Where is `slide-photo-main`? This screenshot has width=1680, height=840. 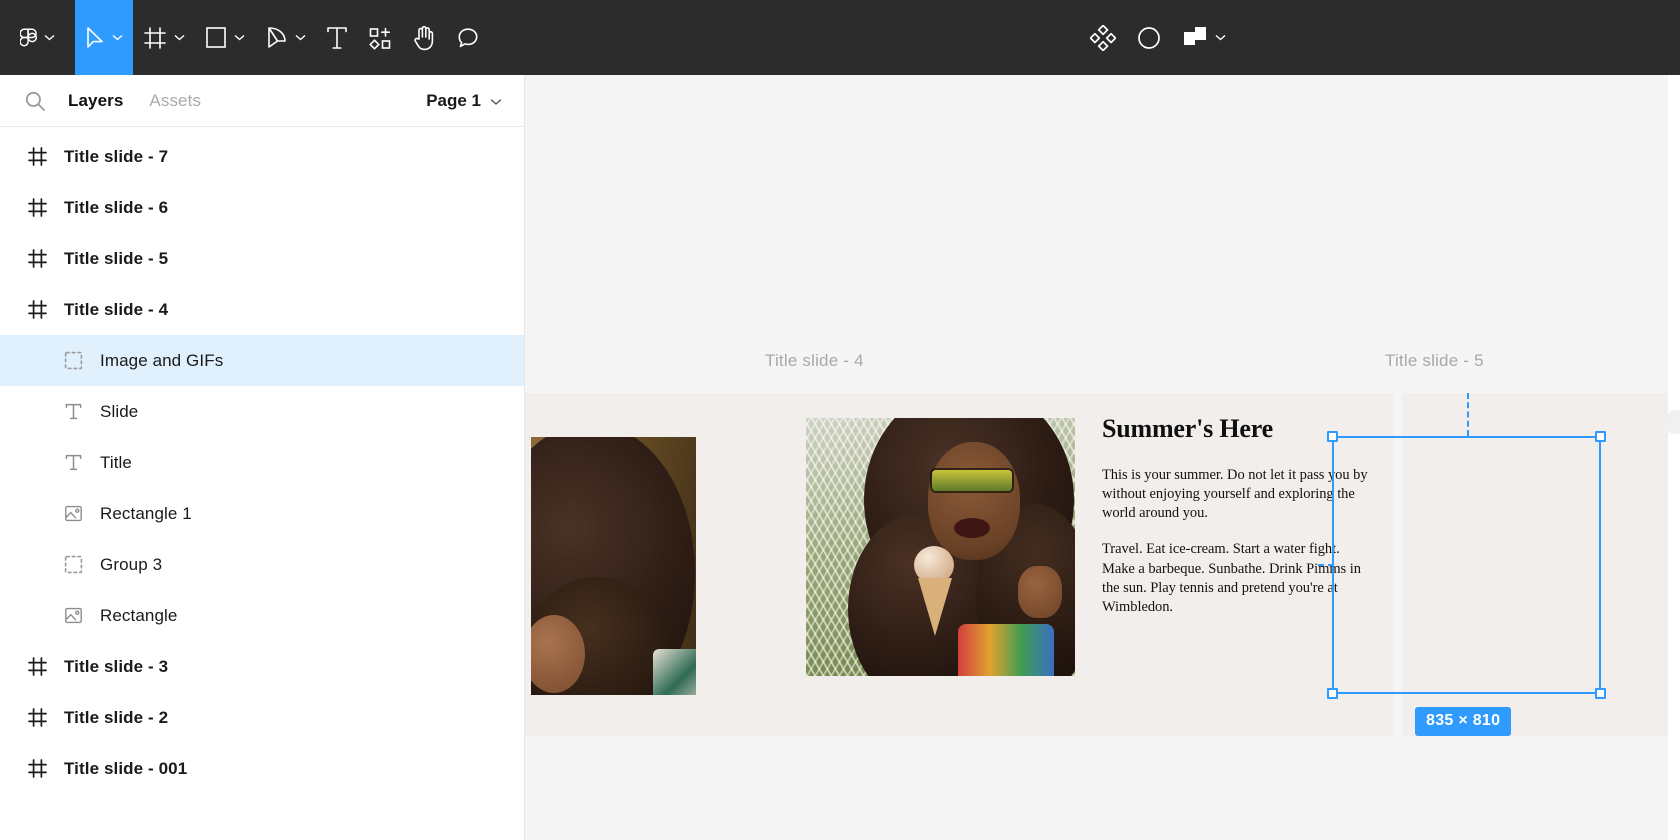
slide-photo-main is located at coordinates (940, 547).